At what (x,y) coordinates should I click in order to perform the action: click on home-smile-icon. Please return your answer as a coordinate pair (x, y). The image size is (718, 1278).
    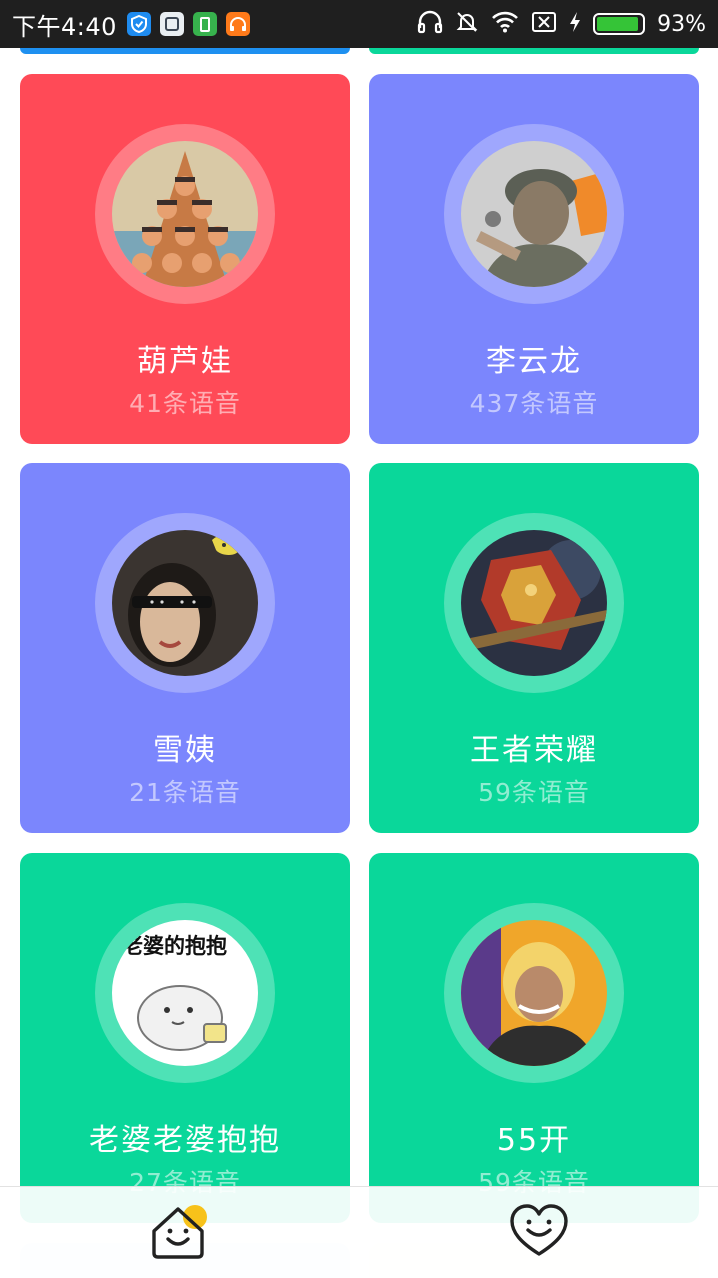
    Looking at the image, I should click on (180, 1233).